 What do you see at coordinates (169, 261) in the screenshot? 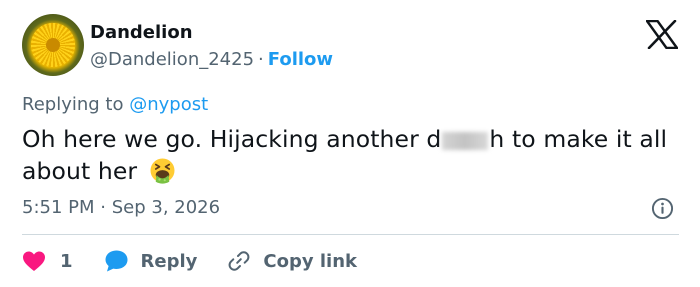
I see `reply-label: Reply` at bounding box center [169, 261].